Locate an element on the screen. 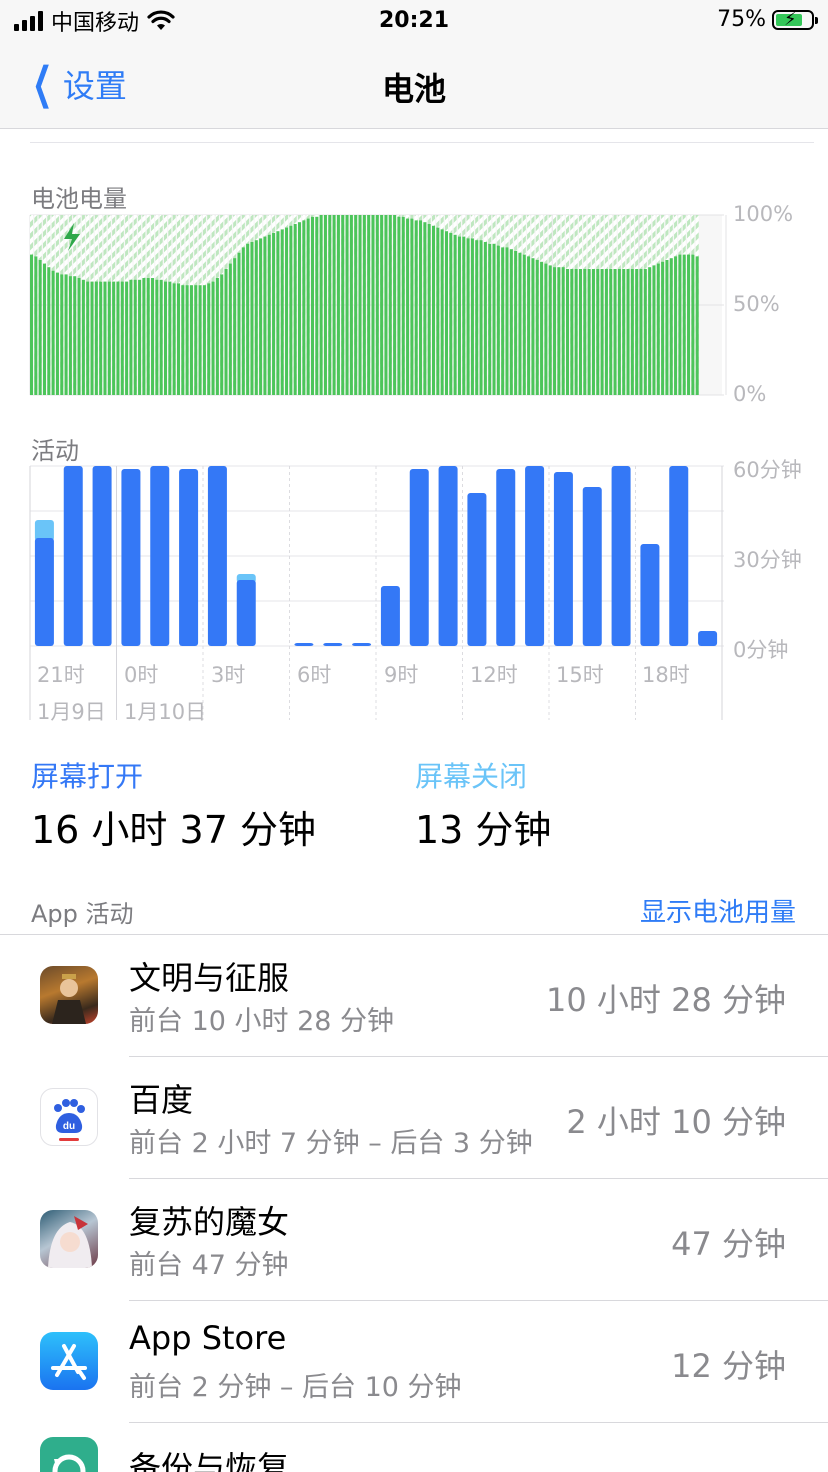 The width and height of the screenshot is (828, 1472). activity-bar-screen-off is located at coordinates (44, 530).